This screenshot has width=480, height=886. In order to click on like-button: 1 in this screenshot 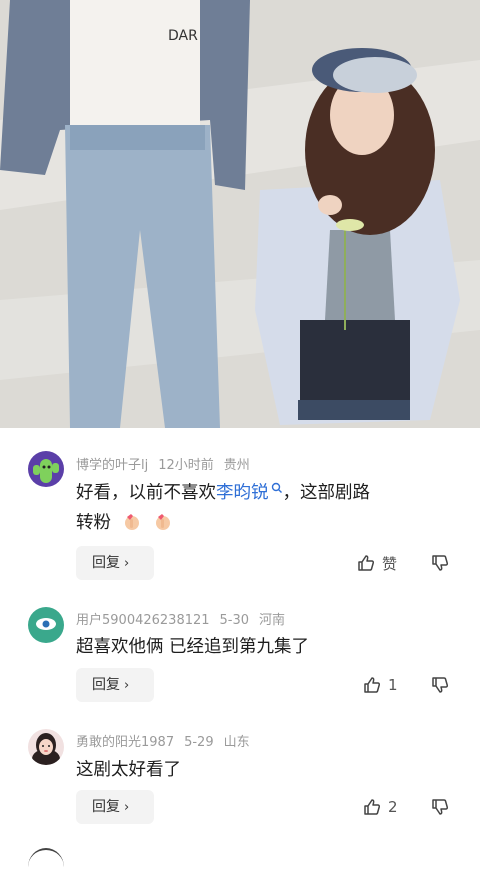, I will do `click(380, 685)`.